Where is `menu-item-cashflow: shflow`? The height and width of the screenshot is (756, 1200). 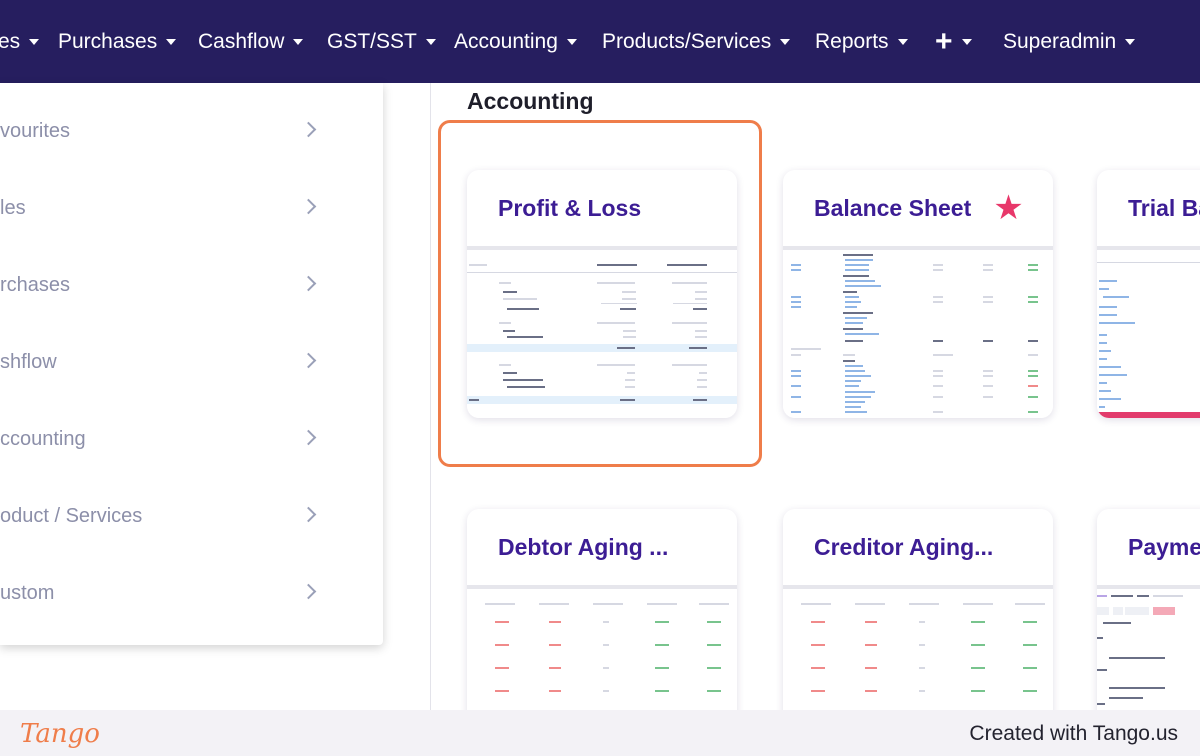
menu-item-cashflow: shflow is located at coordinates (191, 362).